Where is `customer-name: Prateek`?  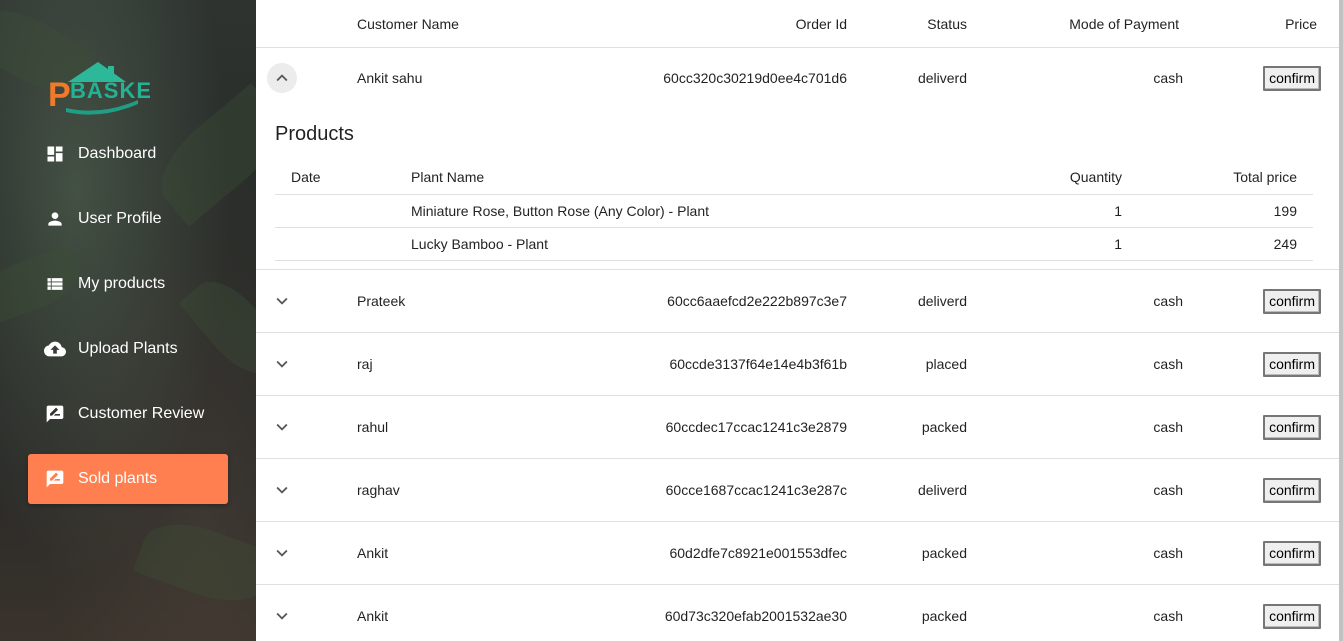
customer-name: Prateek is located at coordinates (381, 301).